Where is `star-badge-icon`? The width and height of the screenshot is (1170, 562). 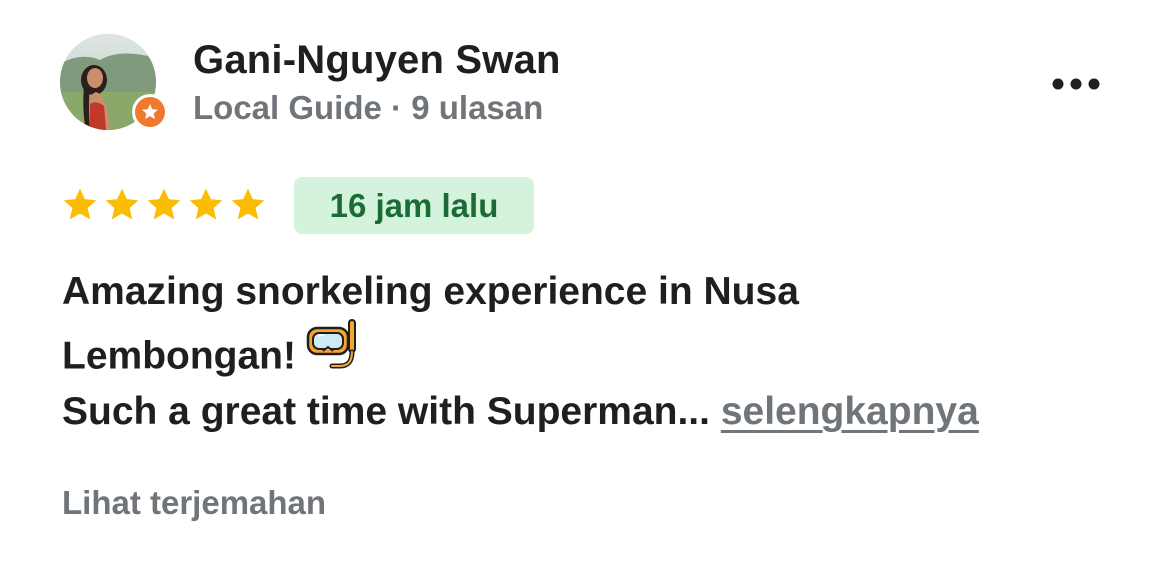 star-badge-icon is located at coordinates (150, 111).